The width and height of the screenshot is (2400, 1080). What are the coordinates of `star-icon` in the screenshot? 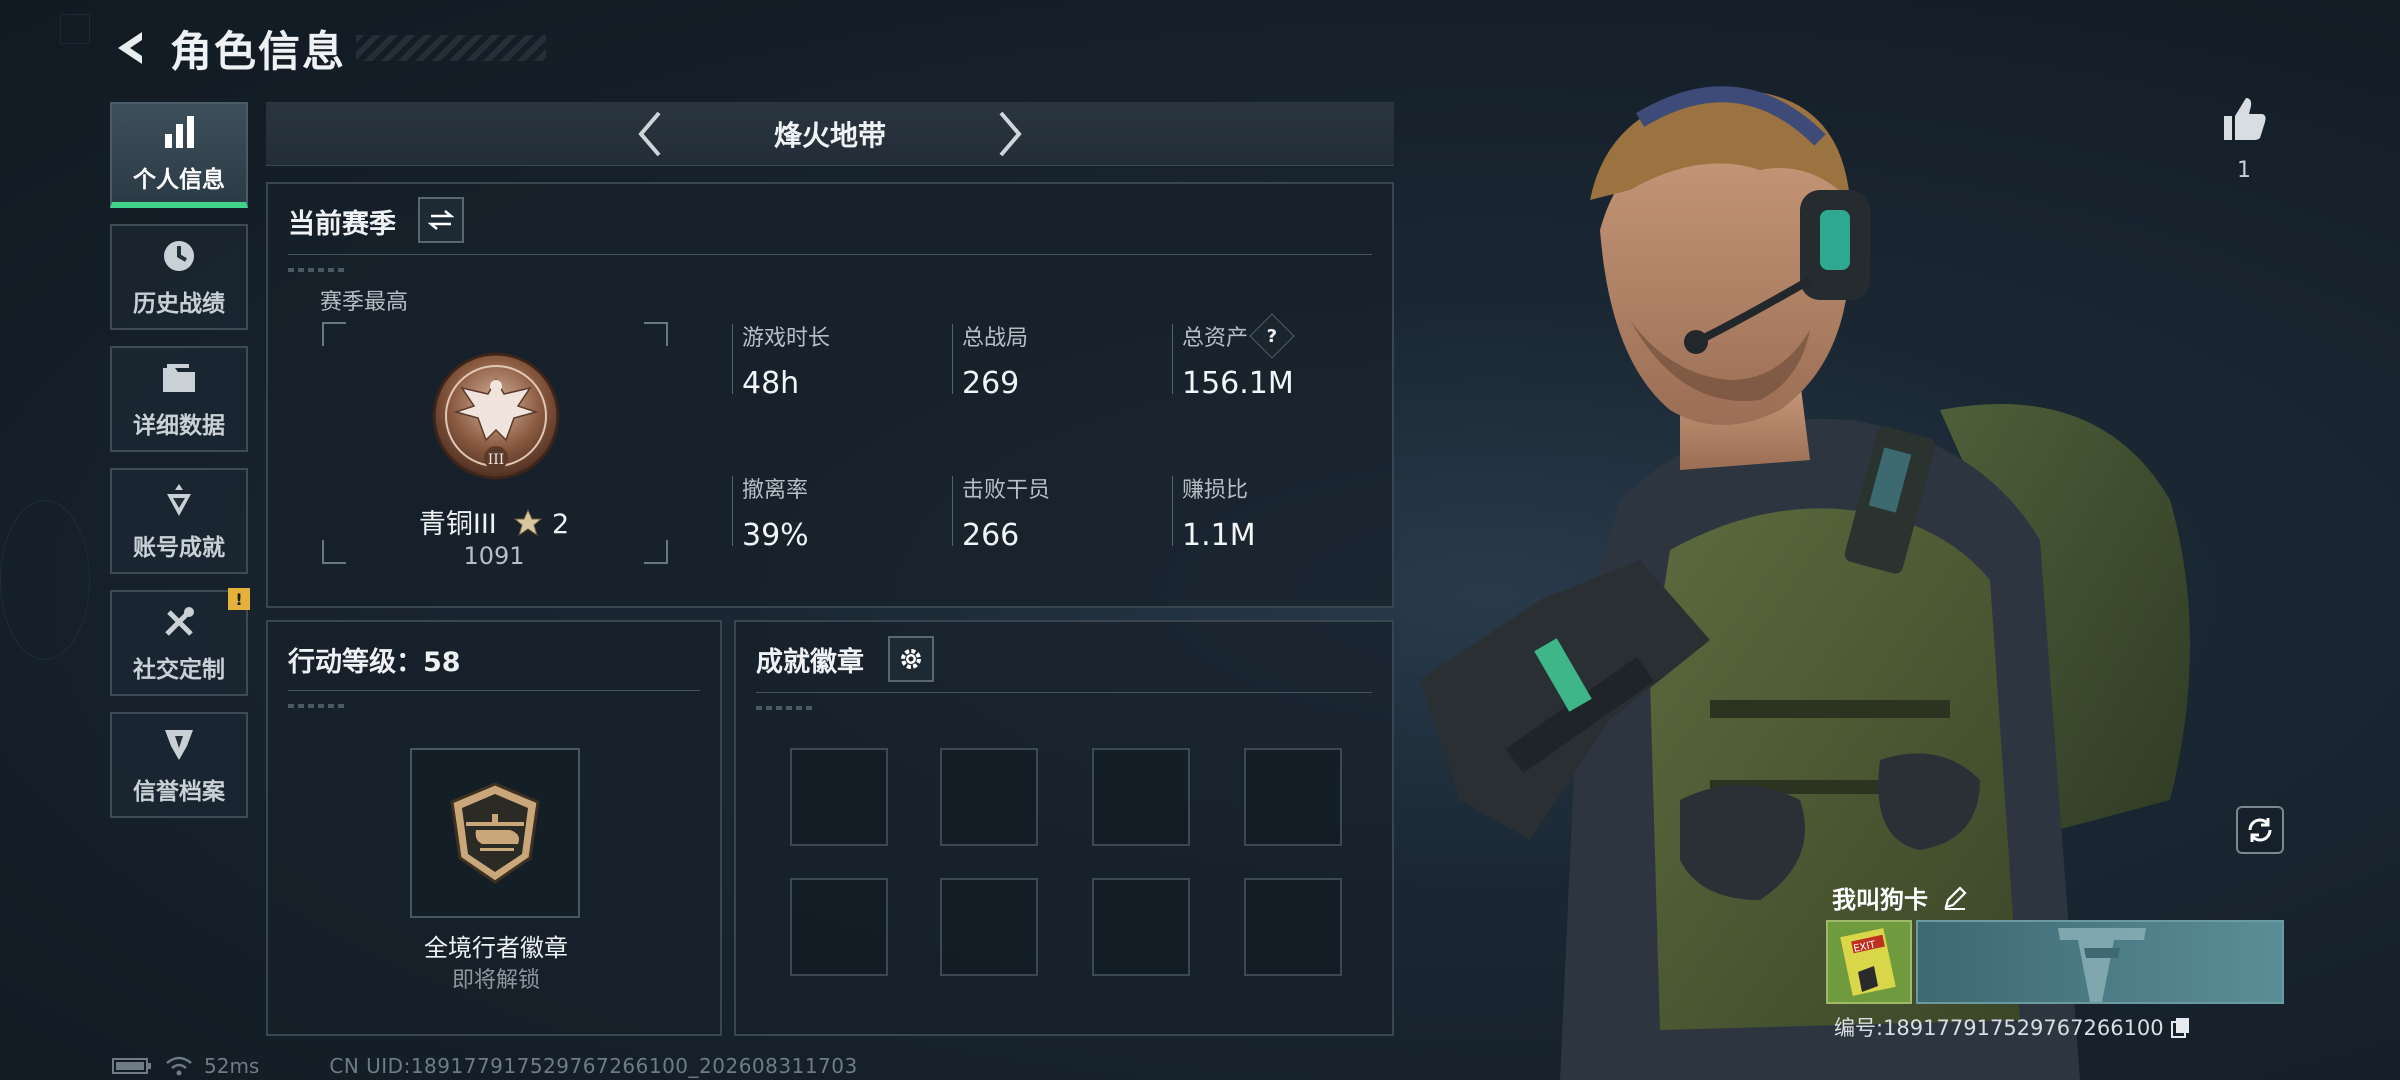 It's located at (528, 522).